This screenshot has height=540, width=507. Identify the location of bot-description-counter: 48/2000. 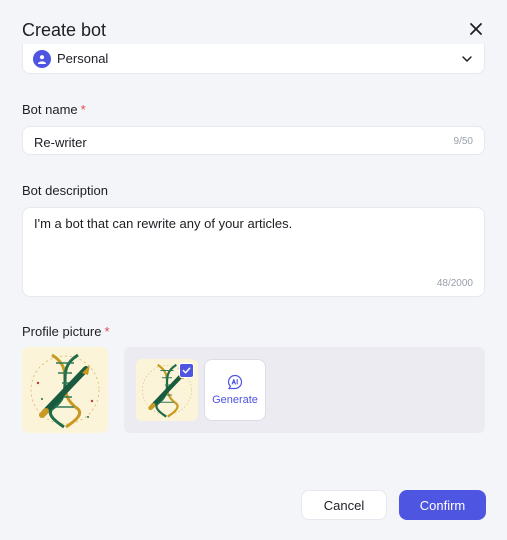
(454, 283).